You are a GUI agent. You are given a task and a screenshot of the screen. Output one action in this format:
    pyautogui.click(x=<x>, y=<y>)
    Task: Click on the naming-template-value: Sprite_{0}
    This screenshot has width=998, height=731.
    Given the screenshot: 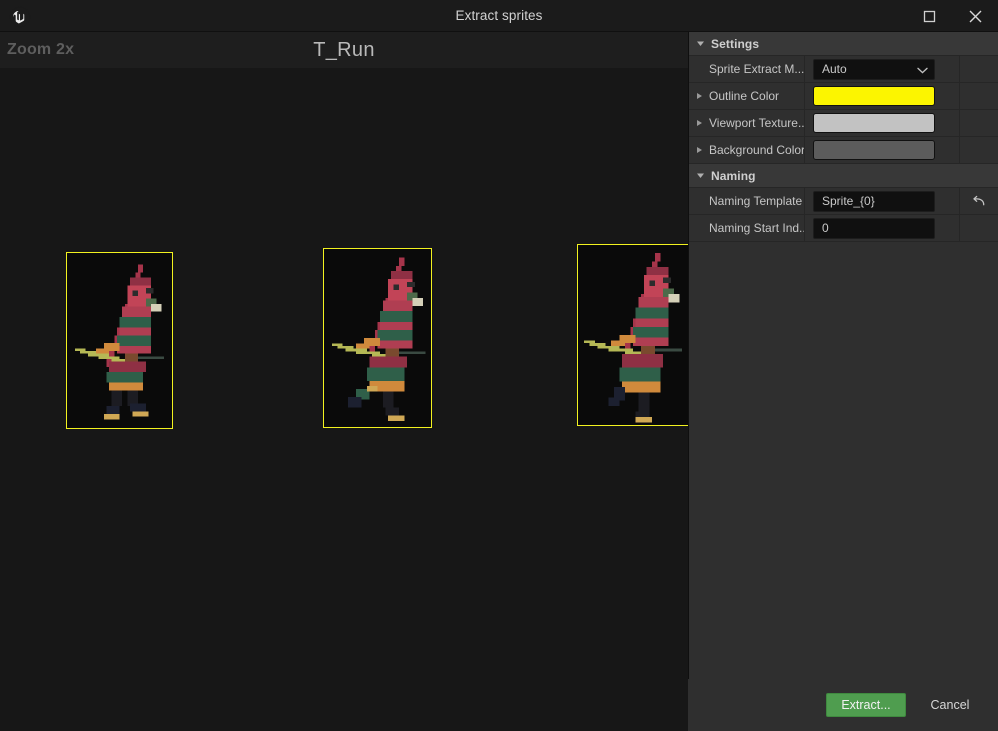 What is the action you would take?
    pyautogui.click(x=848, y=201)
    